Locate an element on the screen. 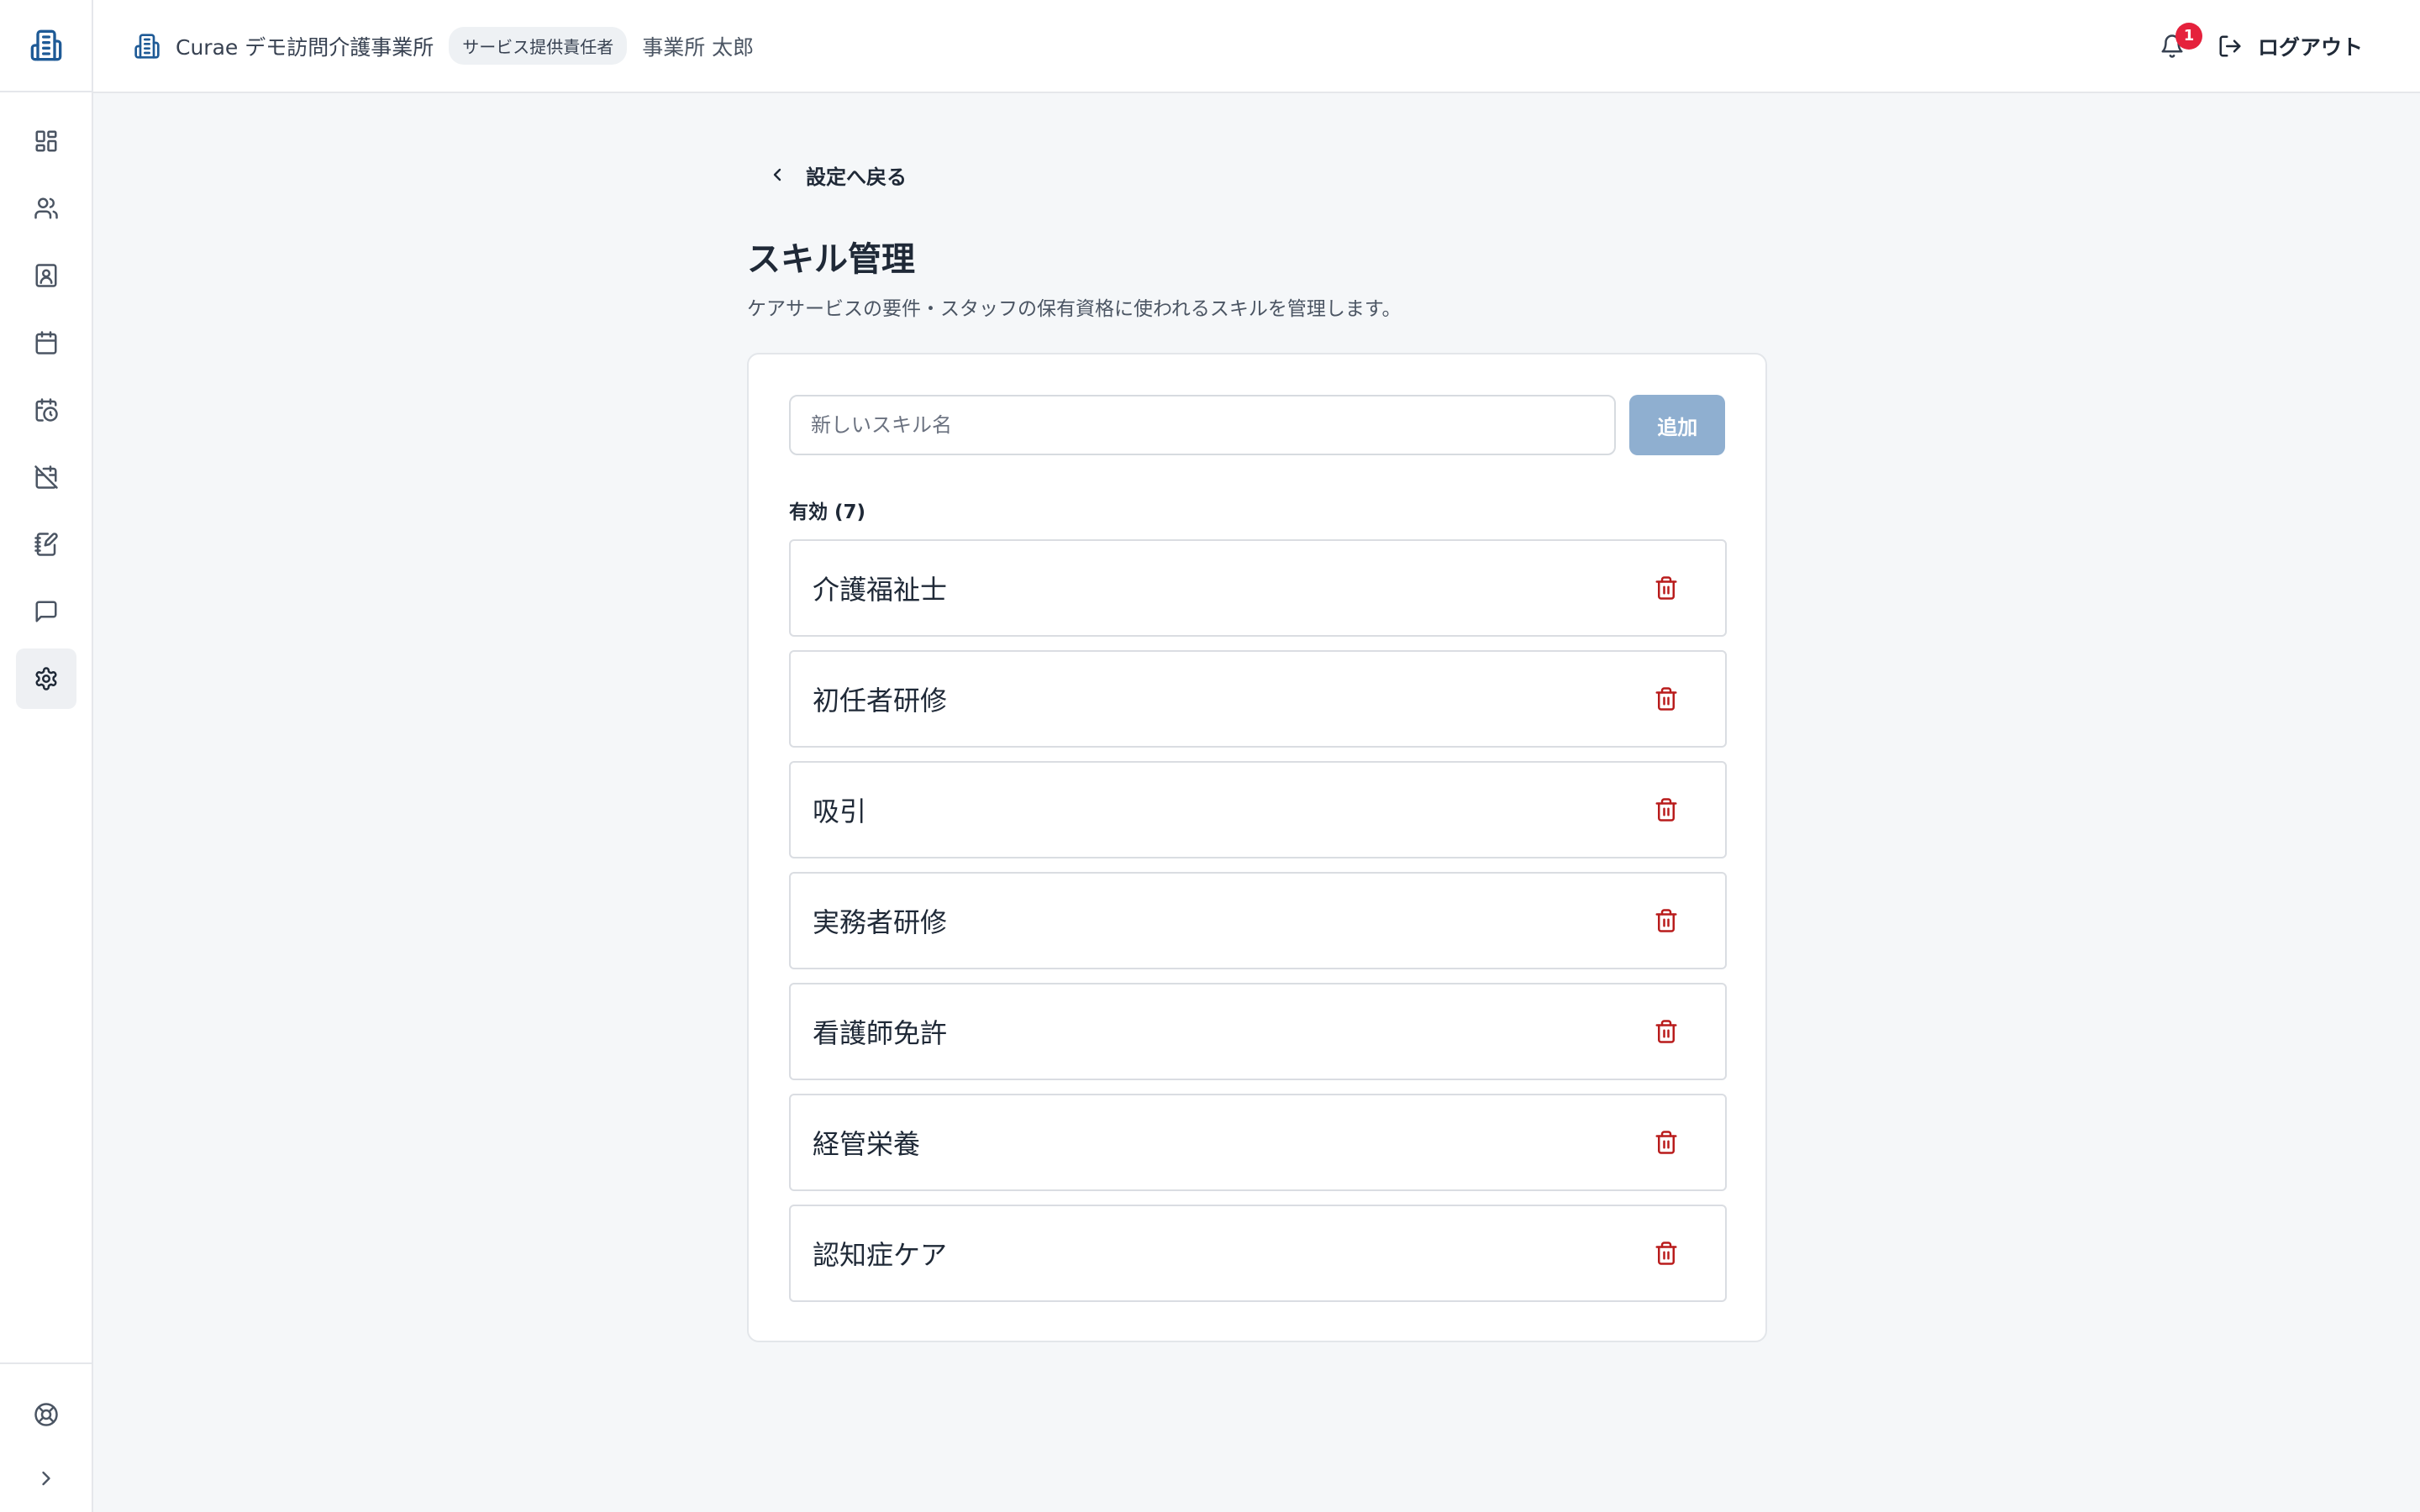 The height and width of the screenshot is (1512, 2420). sidebar-nav is located at coordinates (46, 404).